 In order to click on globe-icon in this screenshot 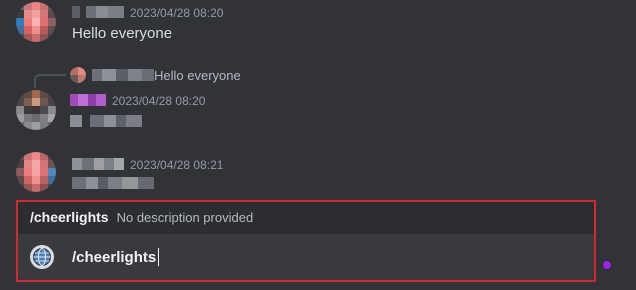, I will do `click(42, 257)`.